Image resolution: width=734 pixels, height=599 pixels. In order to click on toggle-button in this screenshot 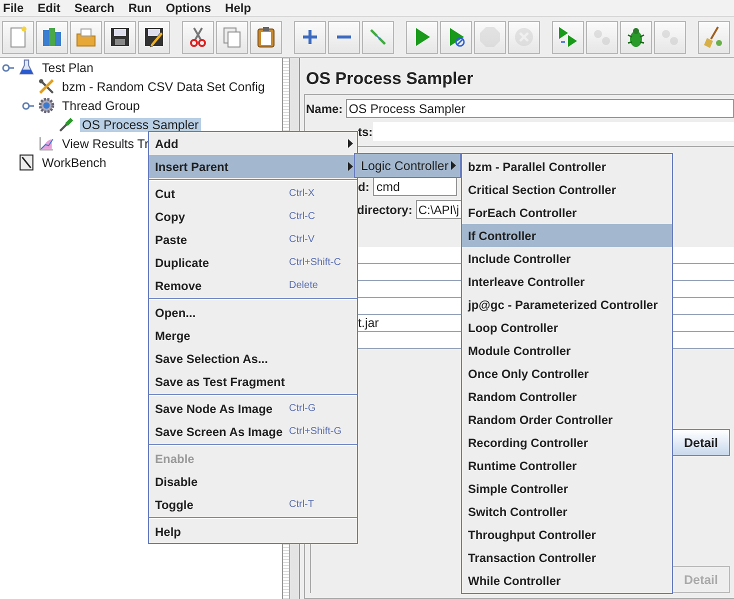, I will do `click(378, 37)`.